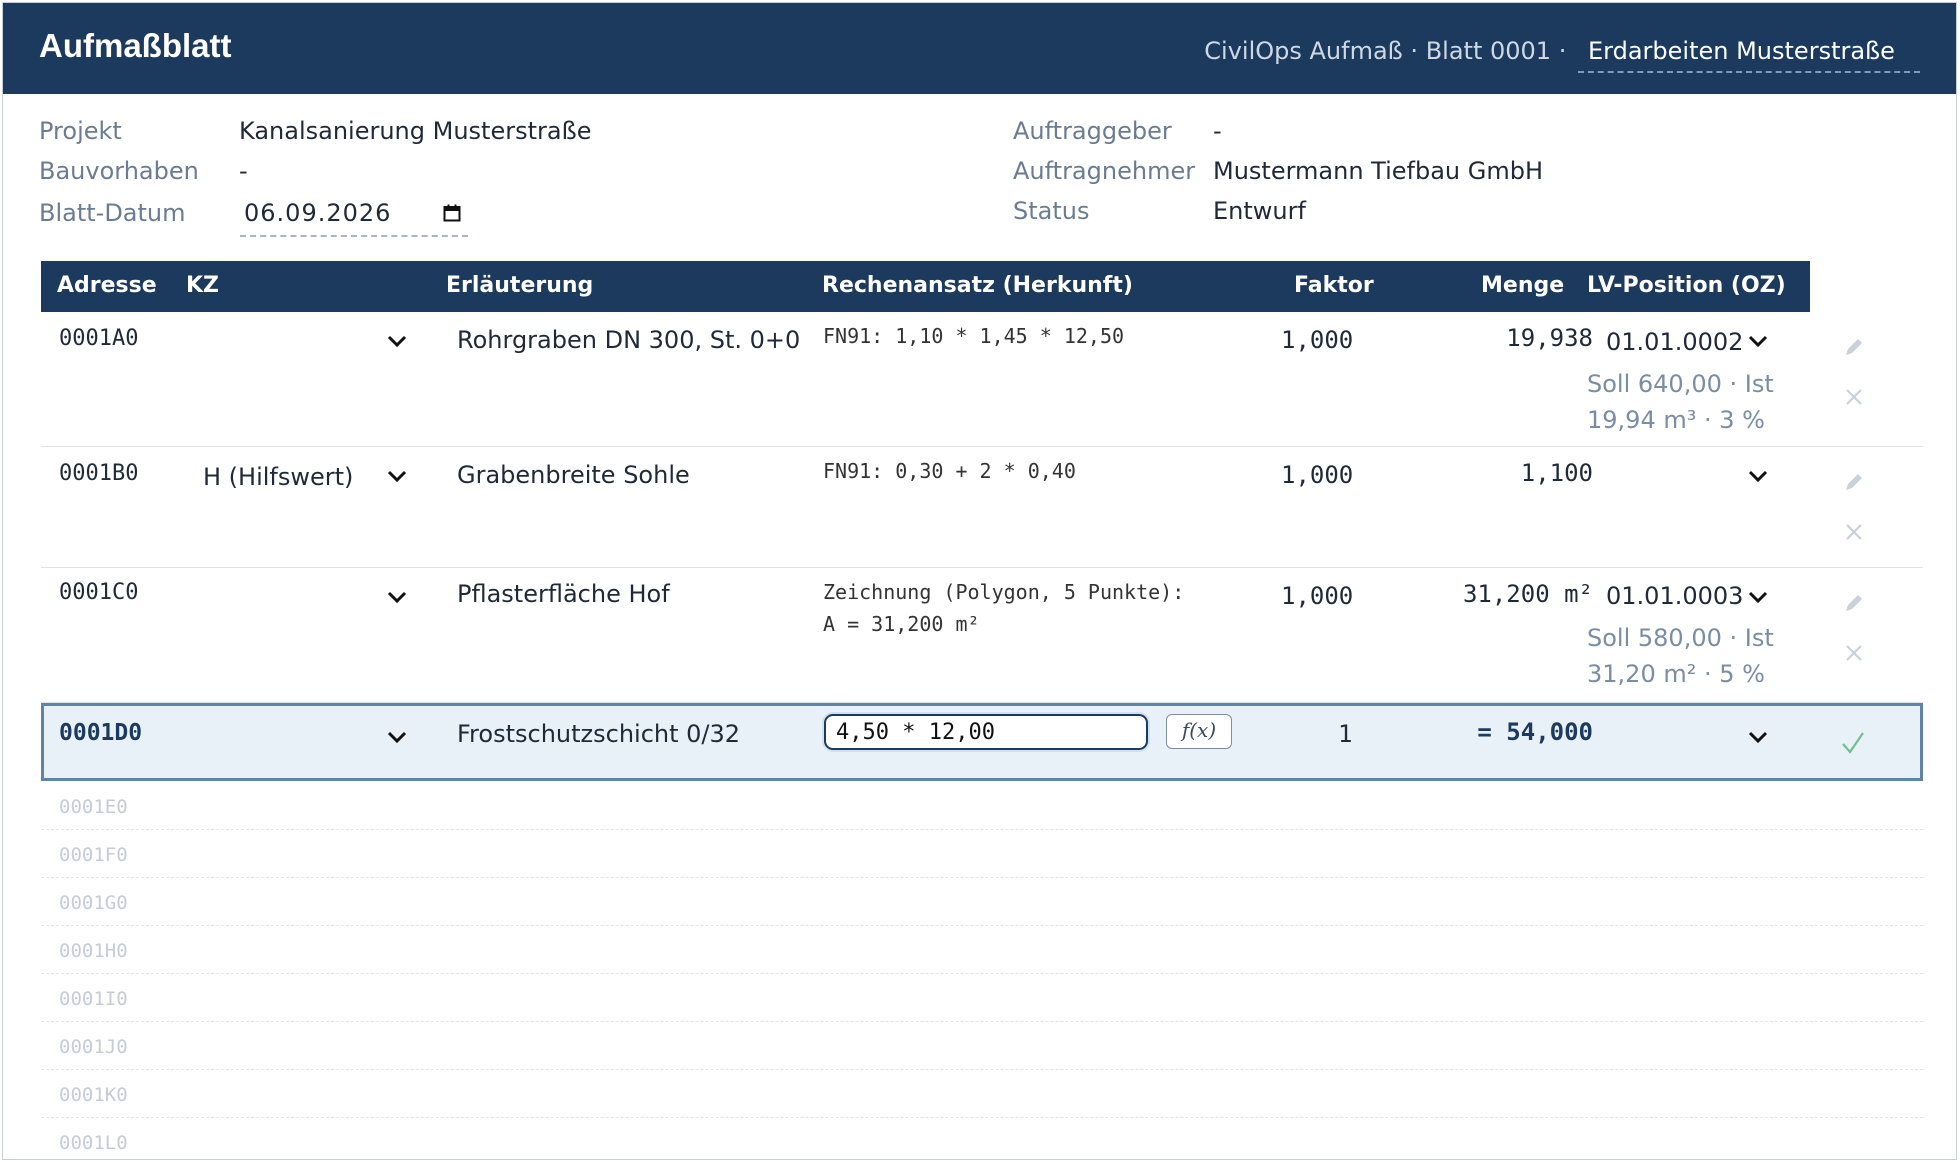 This screenshot has width=1960, height=1162. Describe the element at coordinates (80, 131) in the screenshot. I see `projekt-label: Projekt` at that location.